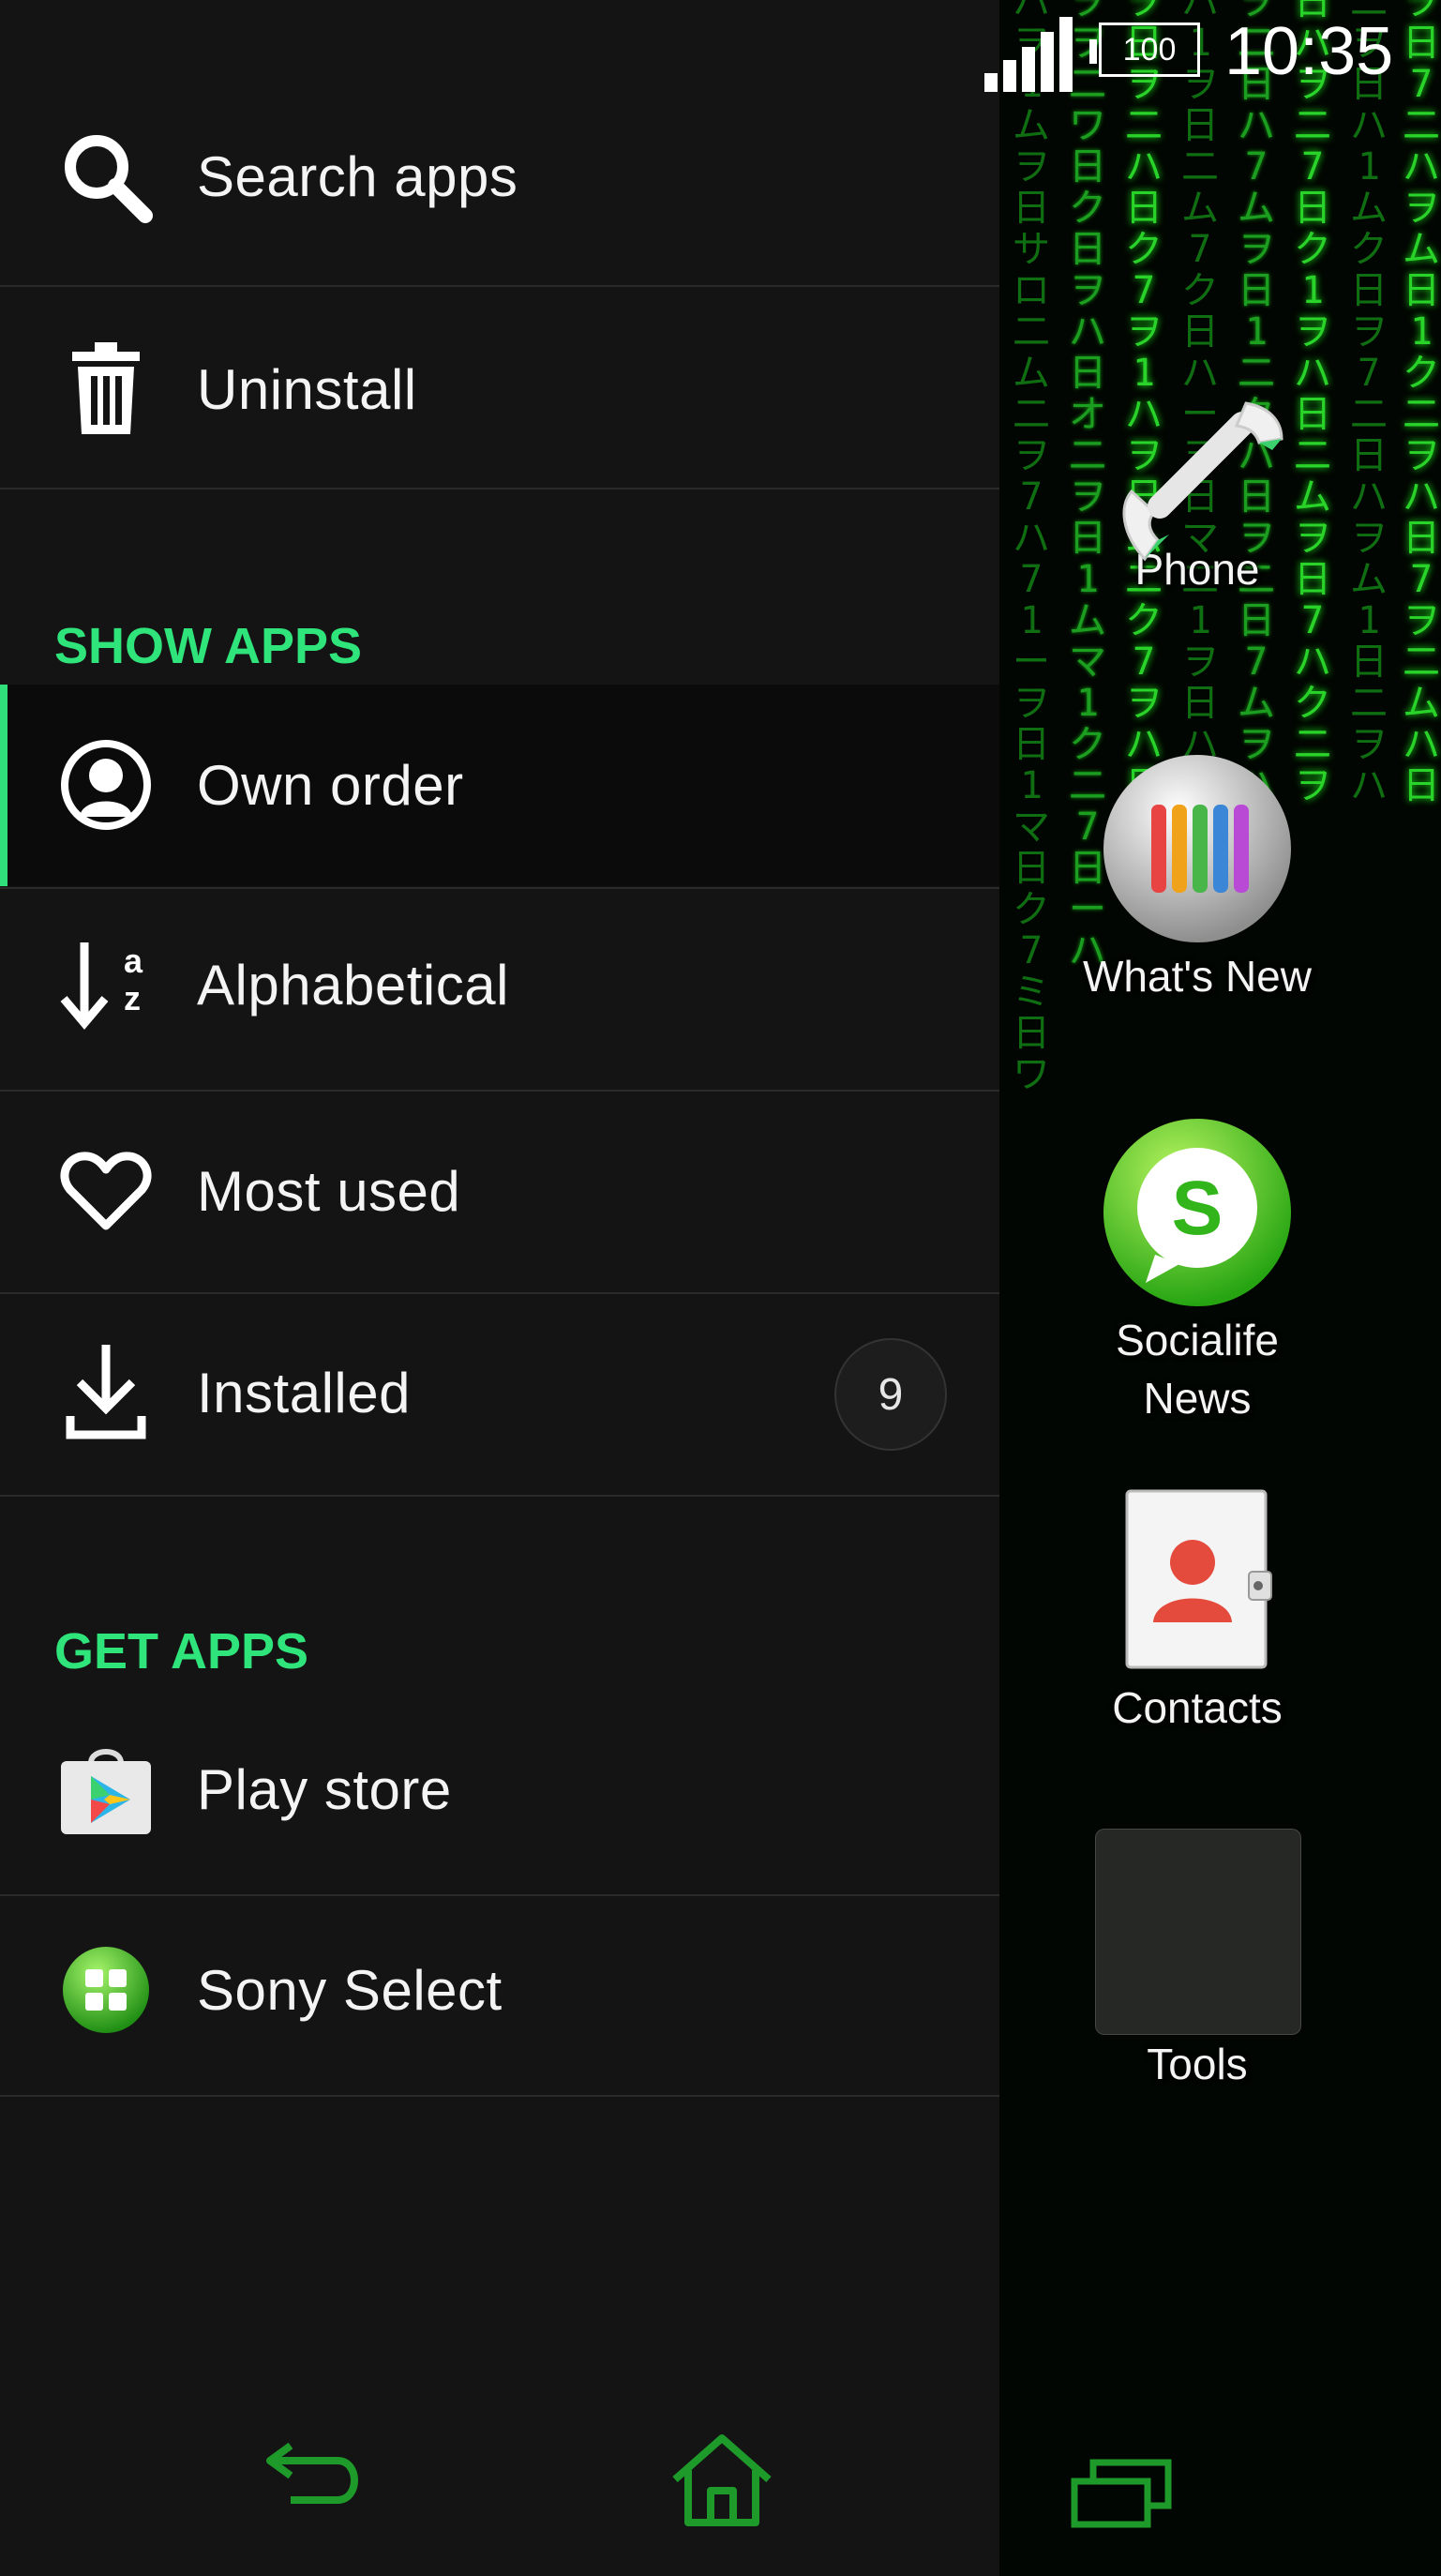 This screenshot has width=1441, height=2576. I want to click on signal-icon, so click(1029, 57).